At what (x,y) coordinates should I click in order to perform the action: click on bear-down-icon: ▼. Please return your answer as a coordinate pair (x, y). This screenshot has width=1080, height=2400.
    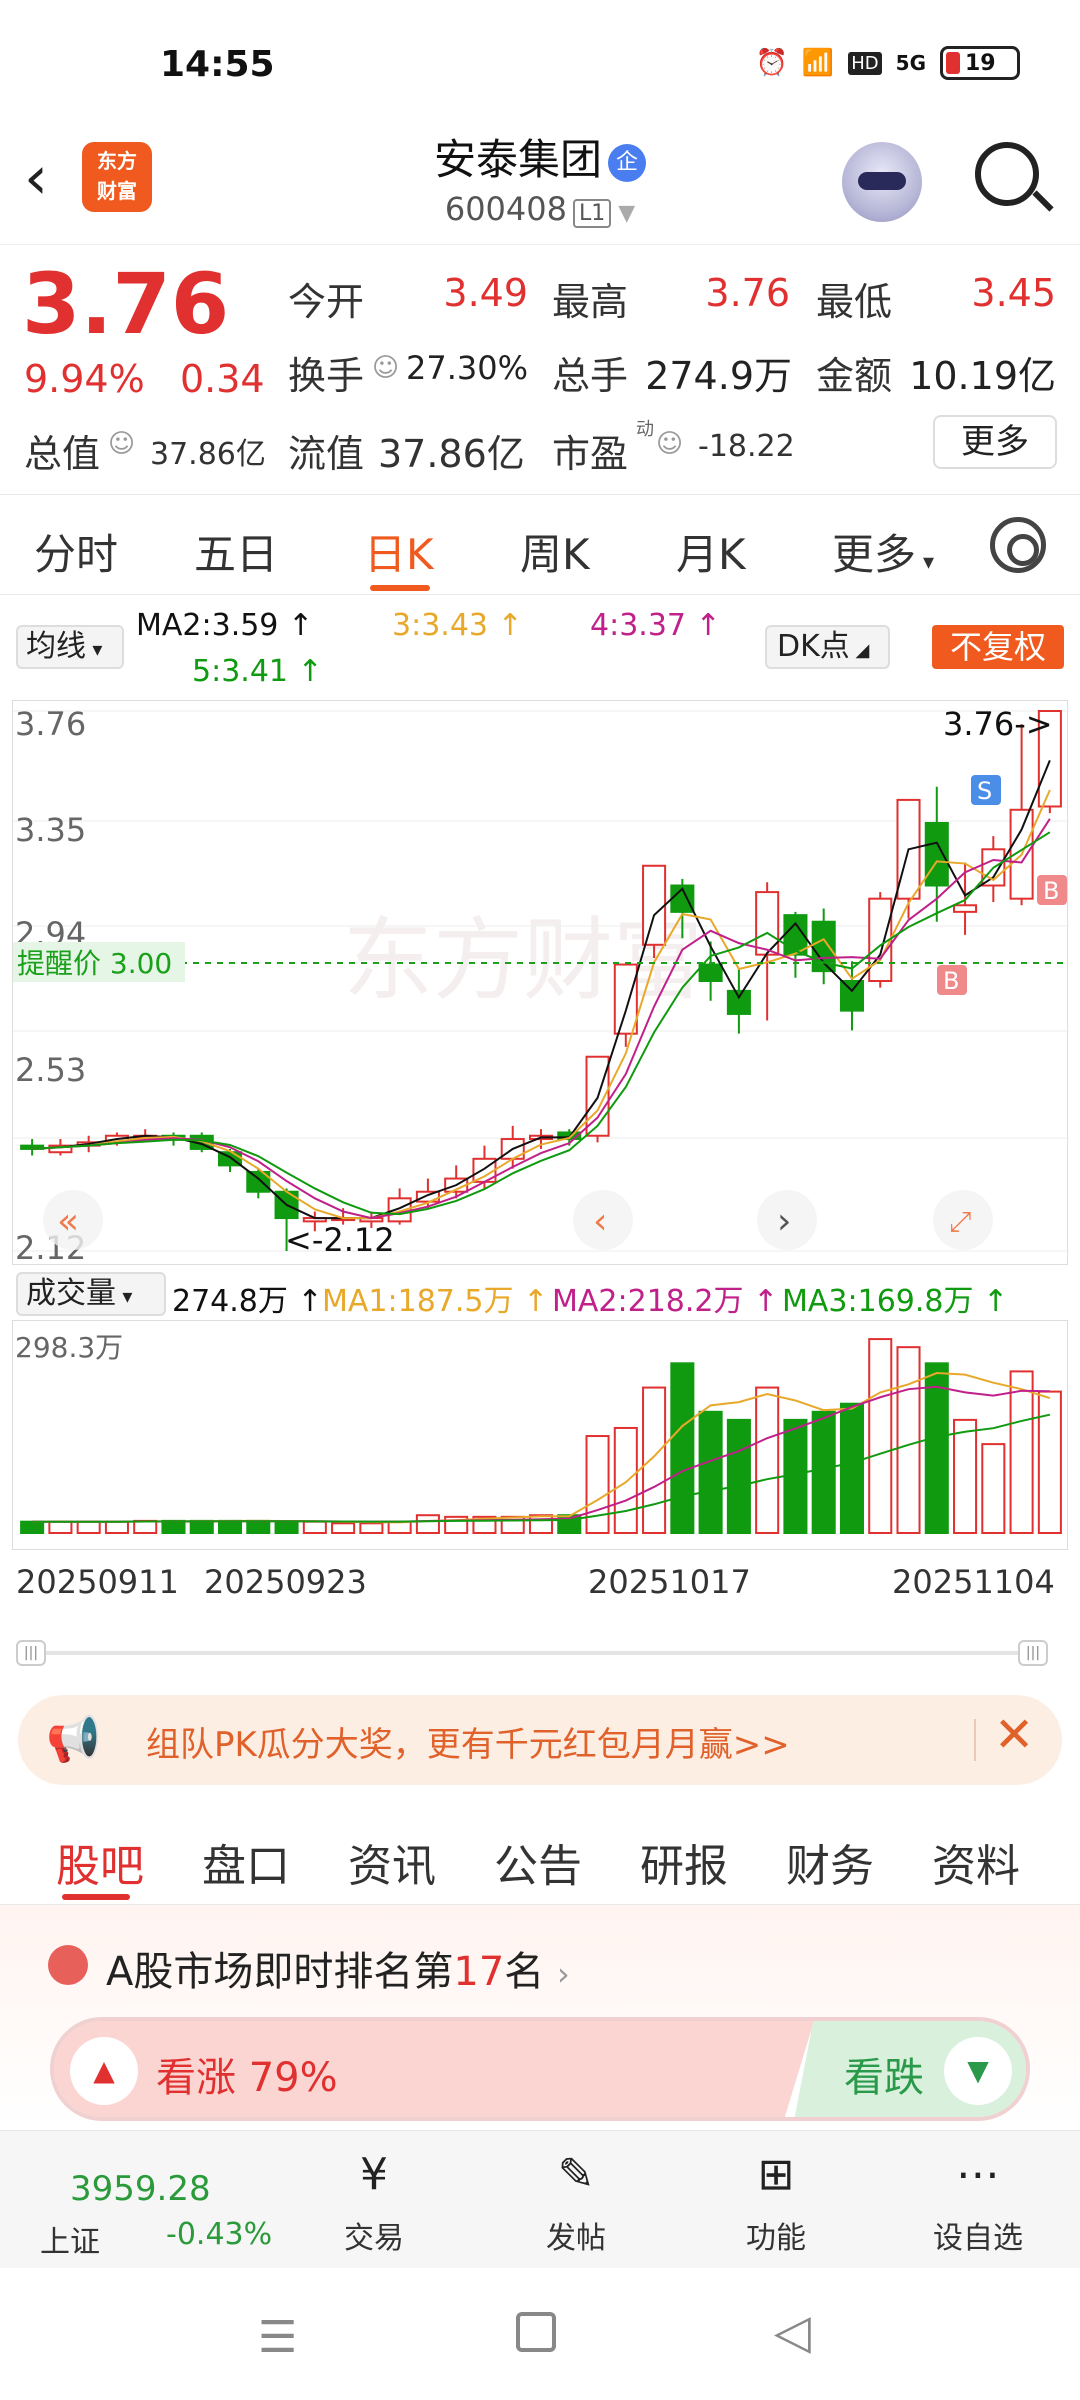
    Looking at the image, I should click on (978, 2071).